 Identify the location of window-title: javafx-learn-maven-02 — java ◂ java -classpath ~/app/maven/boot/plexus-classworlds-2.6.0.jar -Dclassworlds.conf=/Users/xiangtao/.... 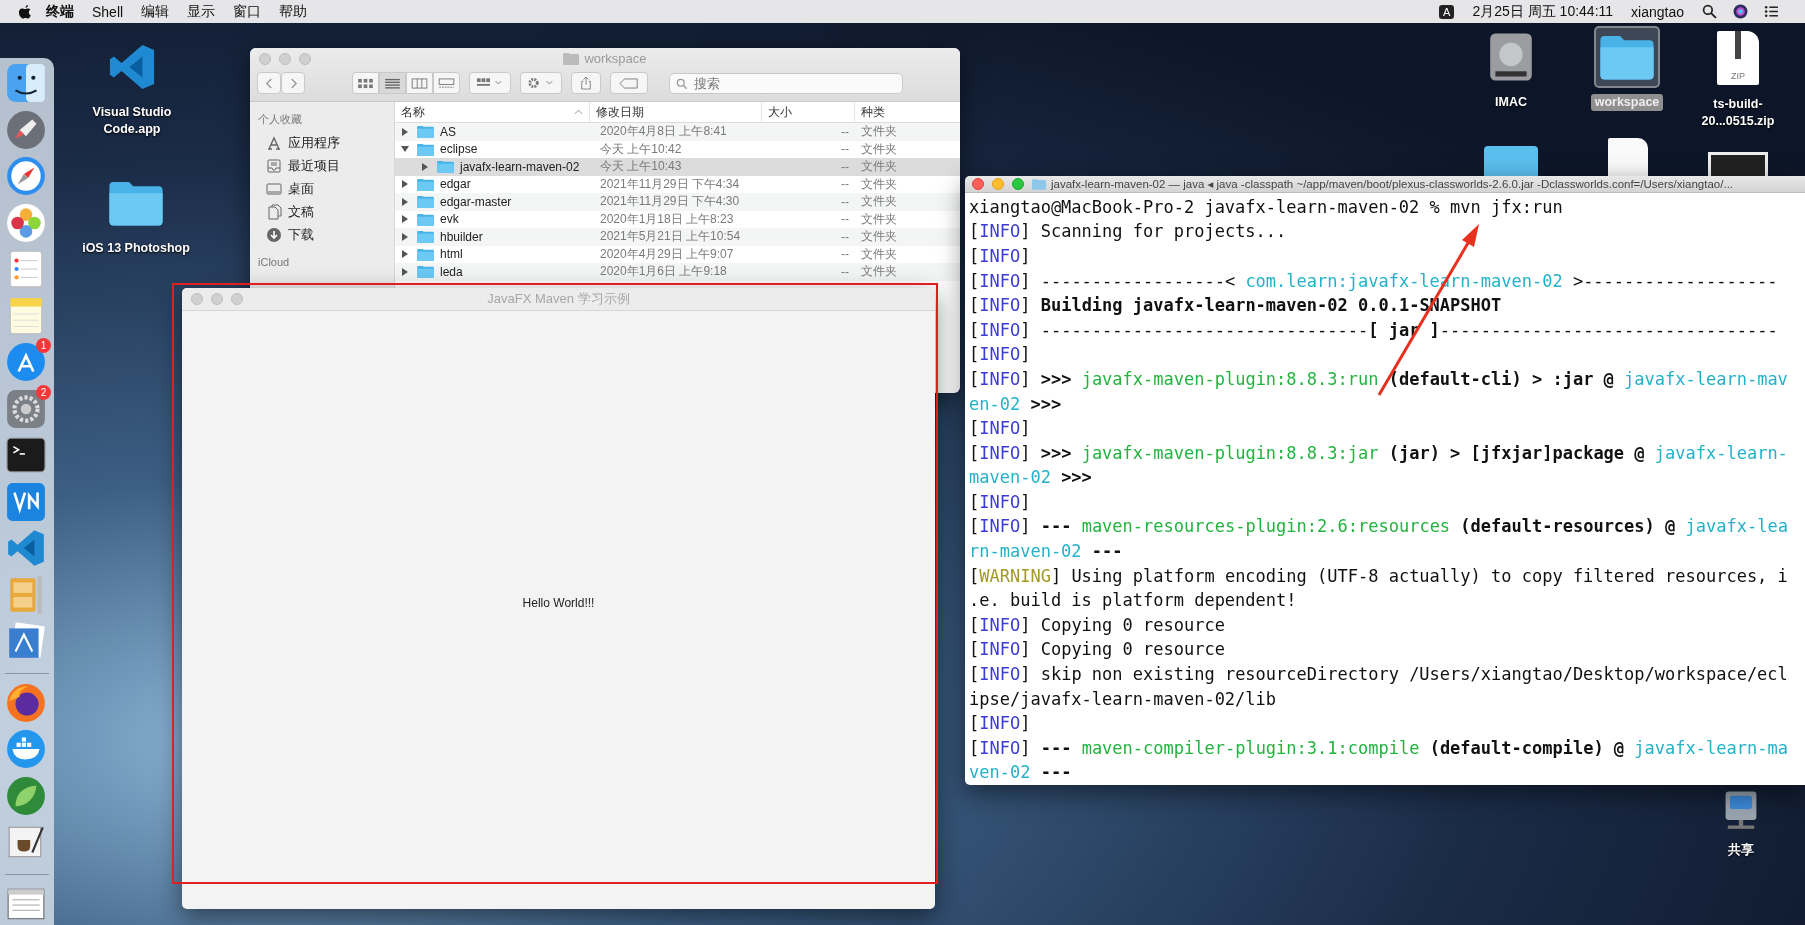
(1392, 183).